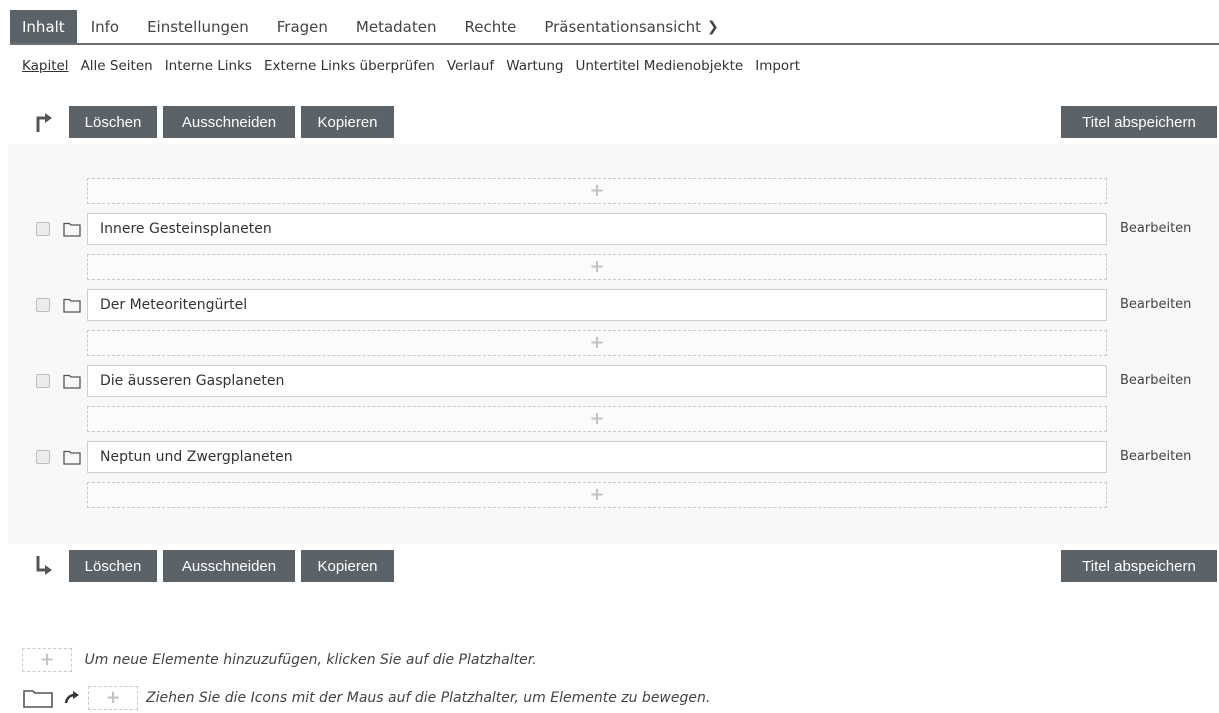 This screenshot has height=713, width=1219. I want to click on chapter-row: Der Meteoritengürtel Bearbeiten, so click(609, 305).